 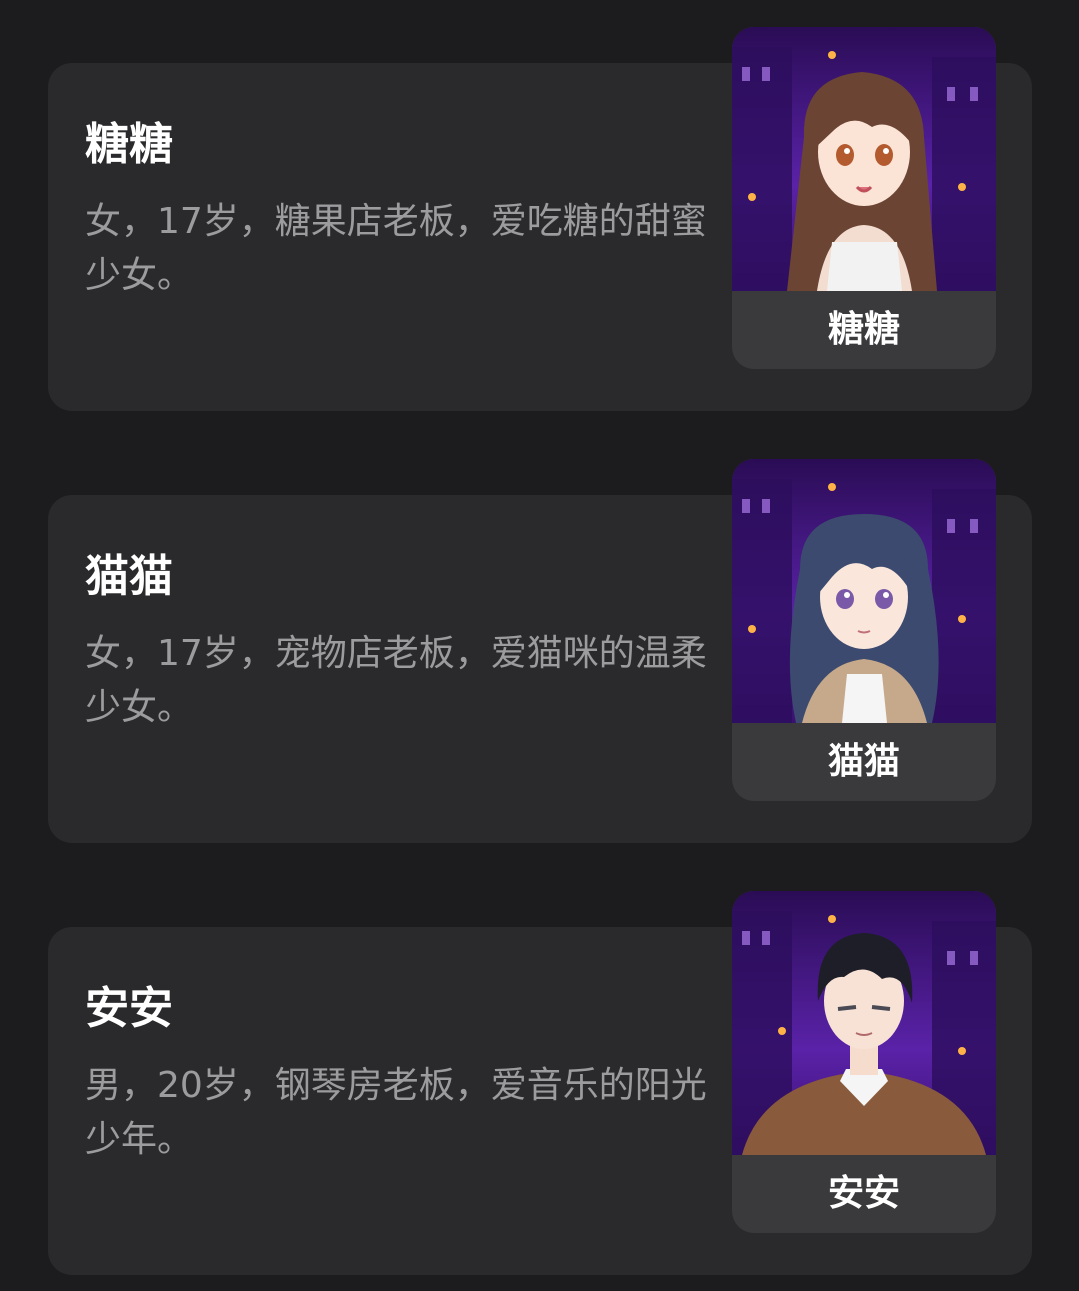 I want to click on character-description: 女，17岁，宠物店老板，爱猫咪的温柔少女。, so click(x=396, y=680).